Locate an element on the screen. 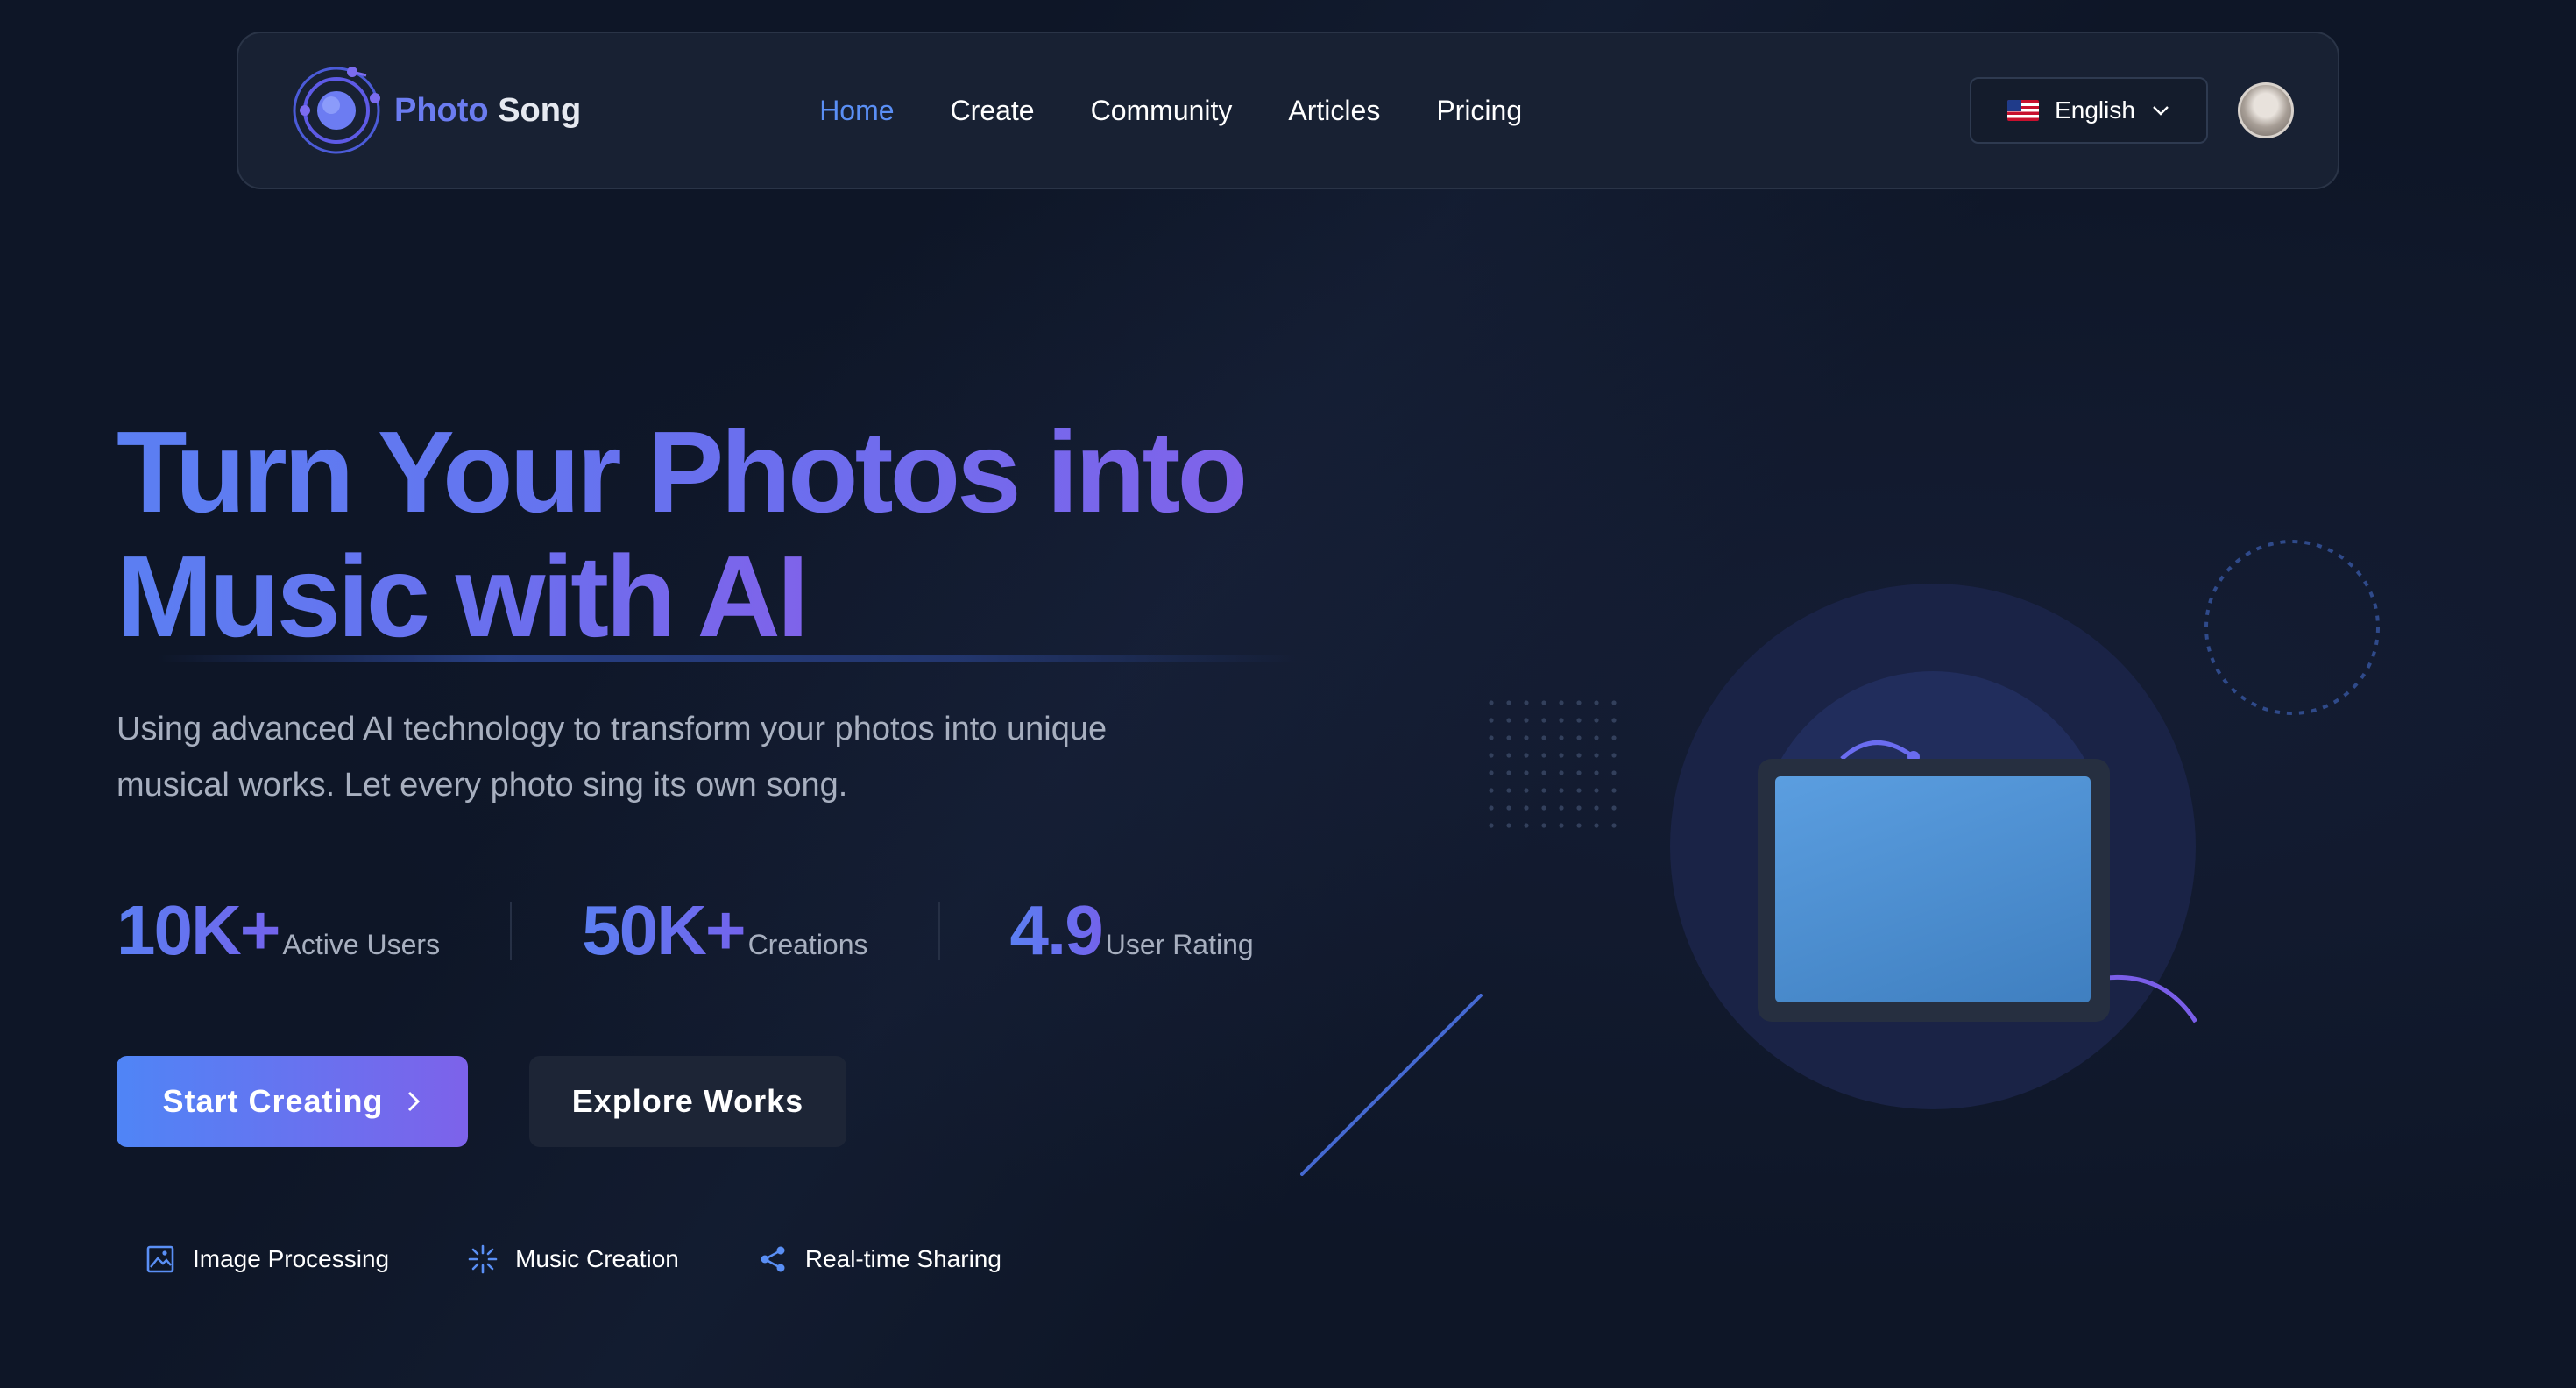 The width and height of the screenshot is (2576, 1388). stat-value: 50K+ is located at coordinates (664, 930).